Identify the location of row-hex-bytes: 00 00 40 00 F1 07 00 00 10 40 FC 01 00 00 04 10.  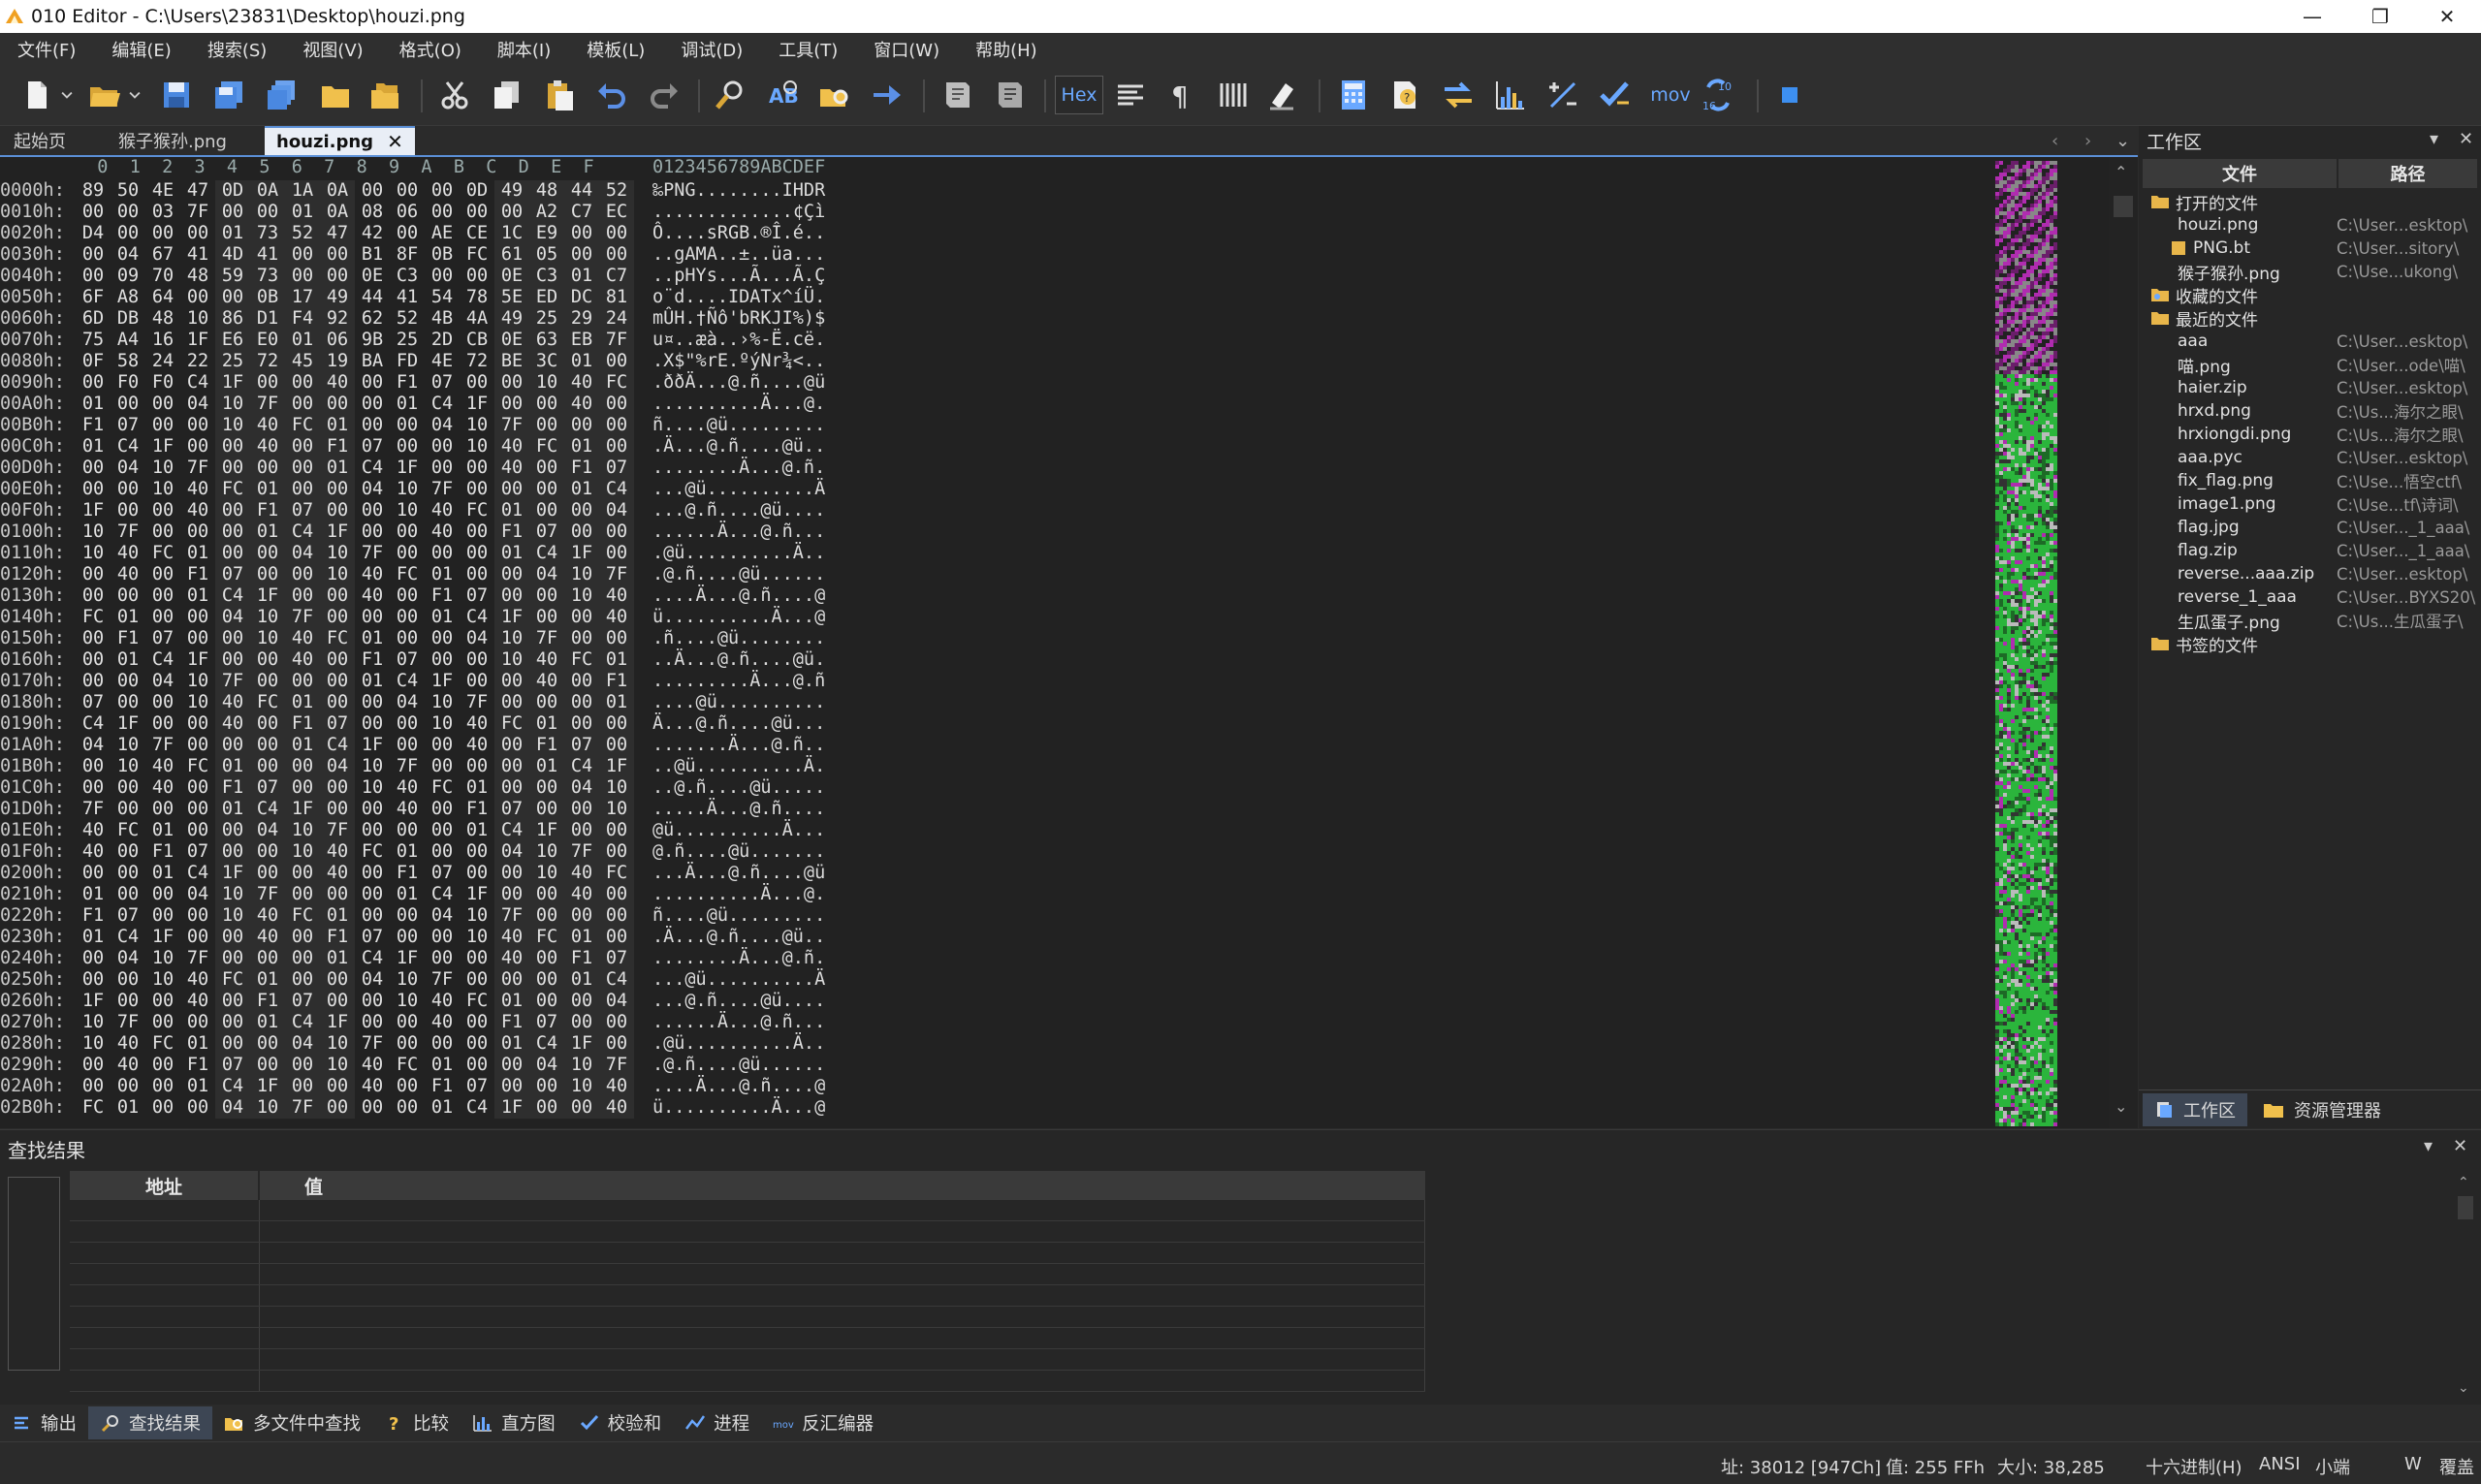
(367, 788).